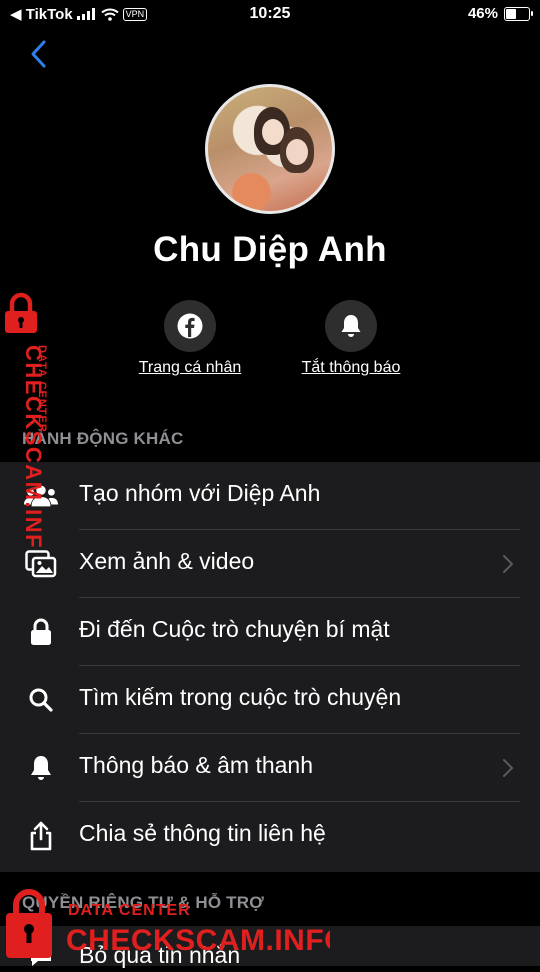 This screenshot has height=972, width=540. I want to click on battery-fill, so click(511, 13).